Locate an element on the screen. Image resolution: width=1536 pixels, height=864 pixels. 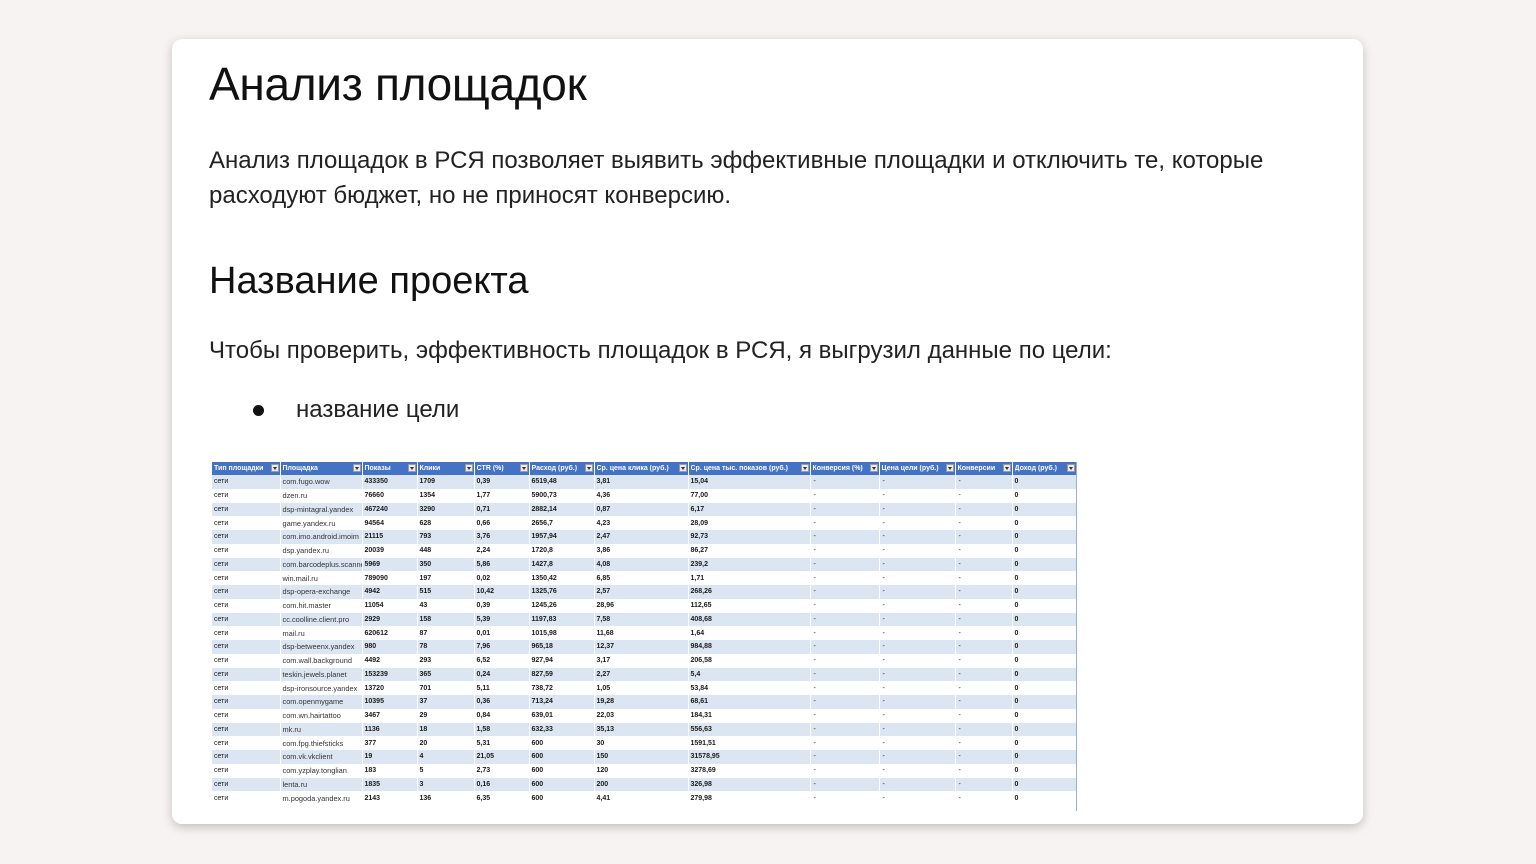
table-cell: 5969 is located at coordinates (390, 564).